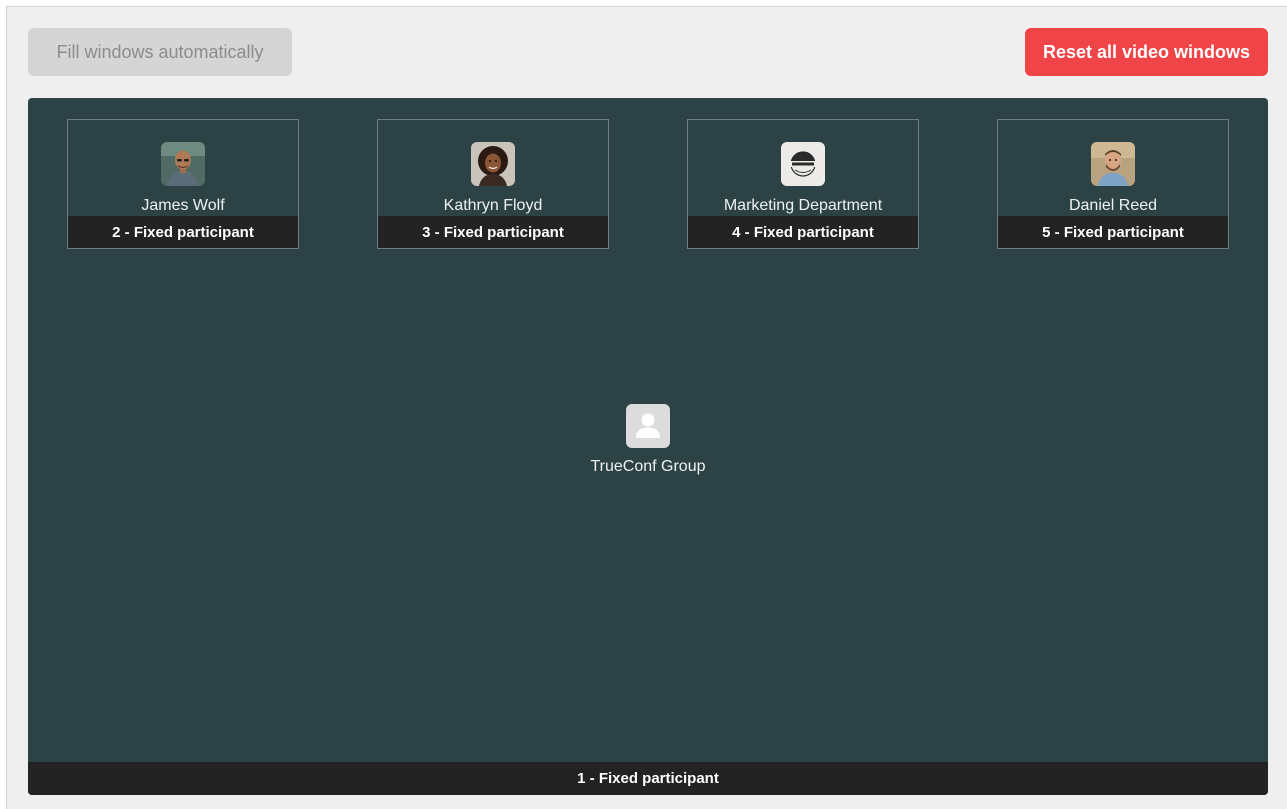  Describe the element at coordinates (183, 232) in the screenshot. I see `slot-label: 2 - Fixed participant` at that location.